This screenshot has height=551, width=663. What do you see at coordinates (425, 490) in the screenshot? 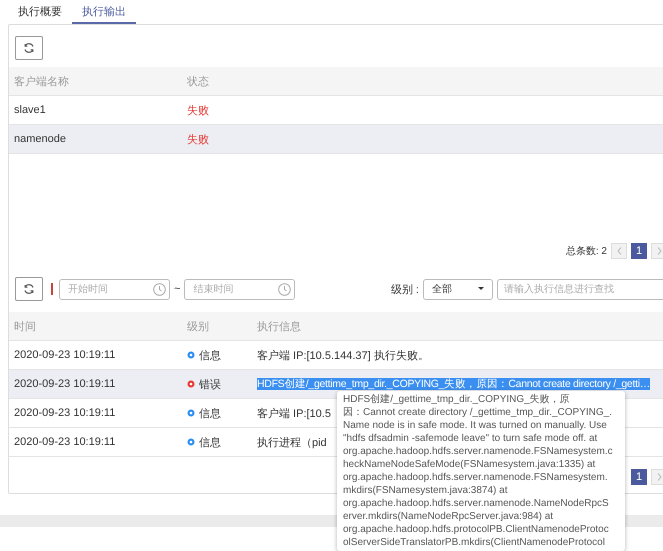
I see `tooltip-line: mkdirs(FSNamesystem.java:3874) at` at bounding box center [425, 490].